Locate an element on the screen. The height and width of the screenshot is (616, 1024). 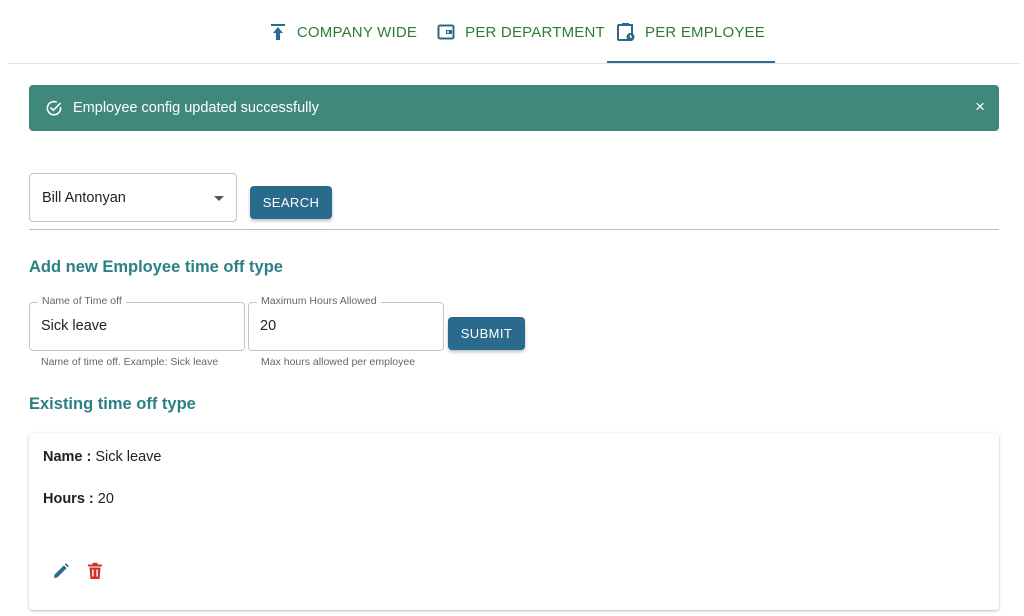
time-off-name-field: Name of Time off is located at coordinates (137, 323).